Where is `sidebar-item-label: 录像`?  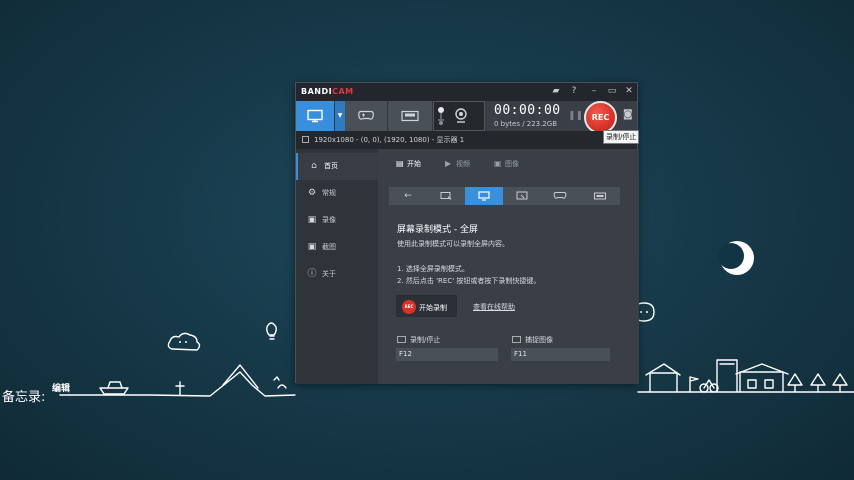
sidebar-item-label: 录像 is located at coordinates (329, 220).